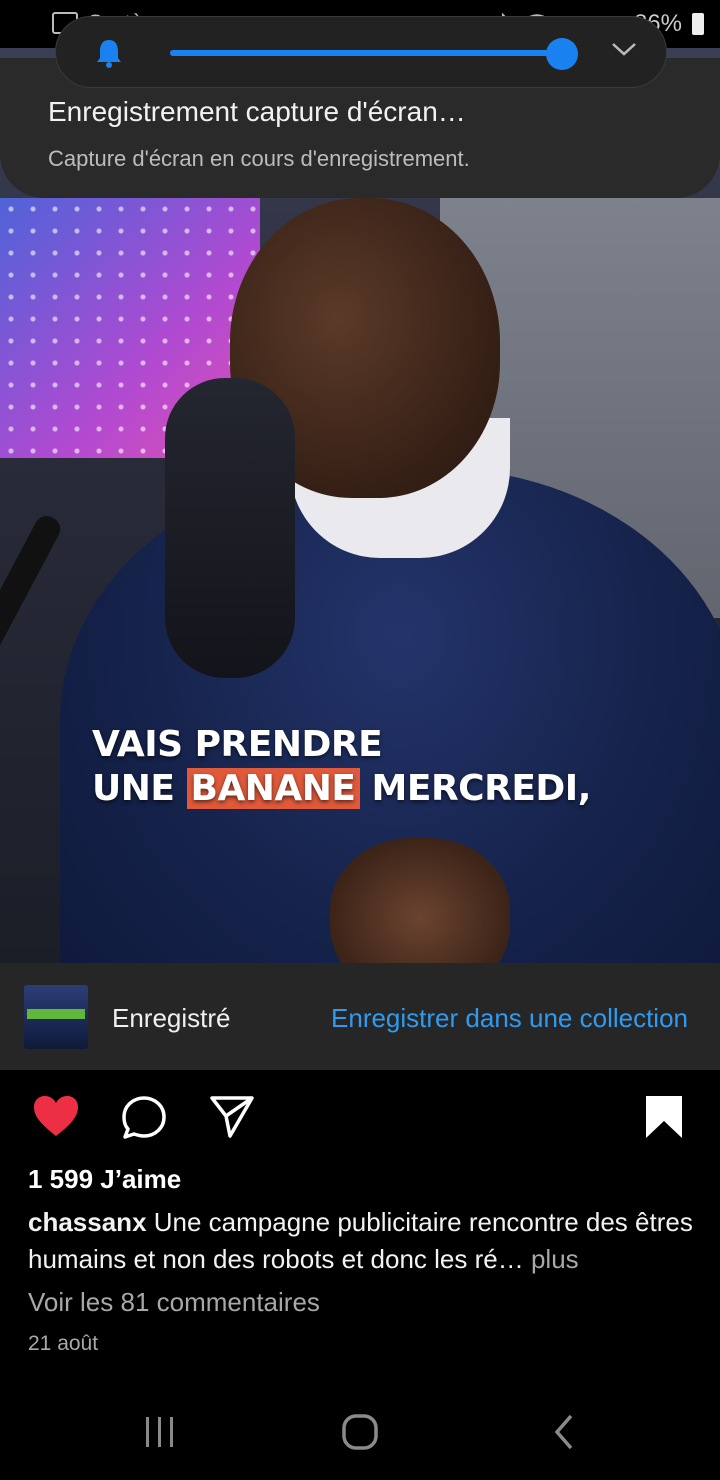 This screenshot has width=720, height=1480. What do you see at coordinates (475, 788) in the screenshot?
I see `subtitle-suffix: MERCREDI,` at bounding box center [475, 788].